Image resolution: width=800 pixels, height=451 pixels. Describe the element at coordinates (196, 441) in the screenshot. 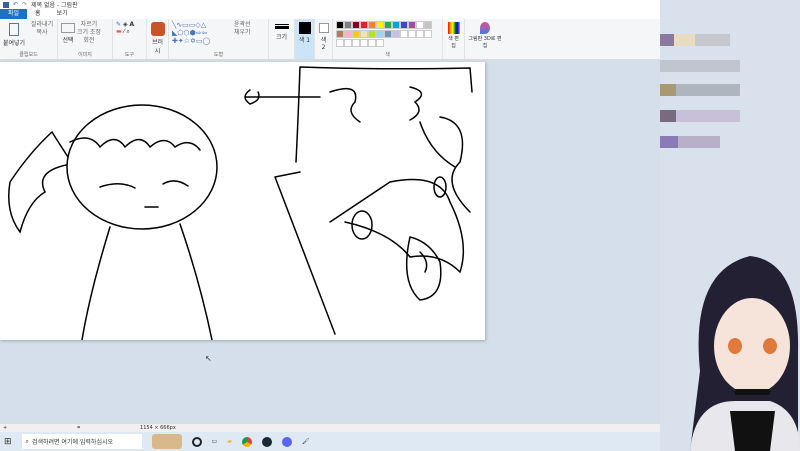

I see `cortana-icon` at that location.